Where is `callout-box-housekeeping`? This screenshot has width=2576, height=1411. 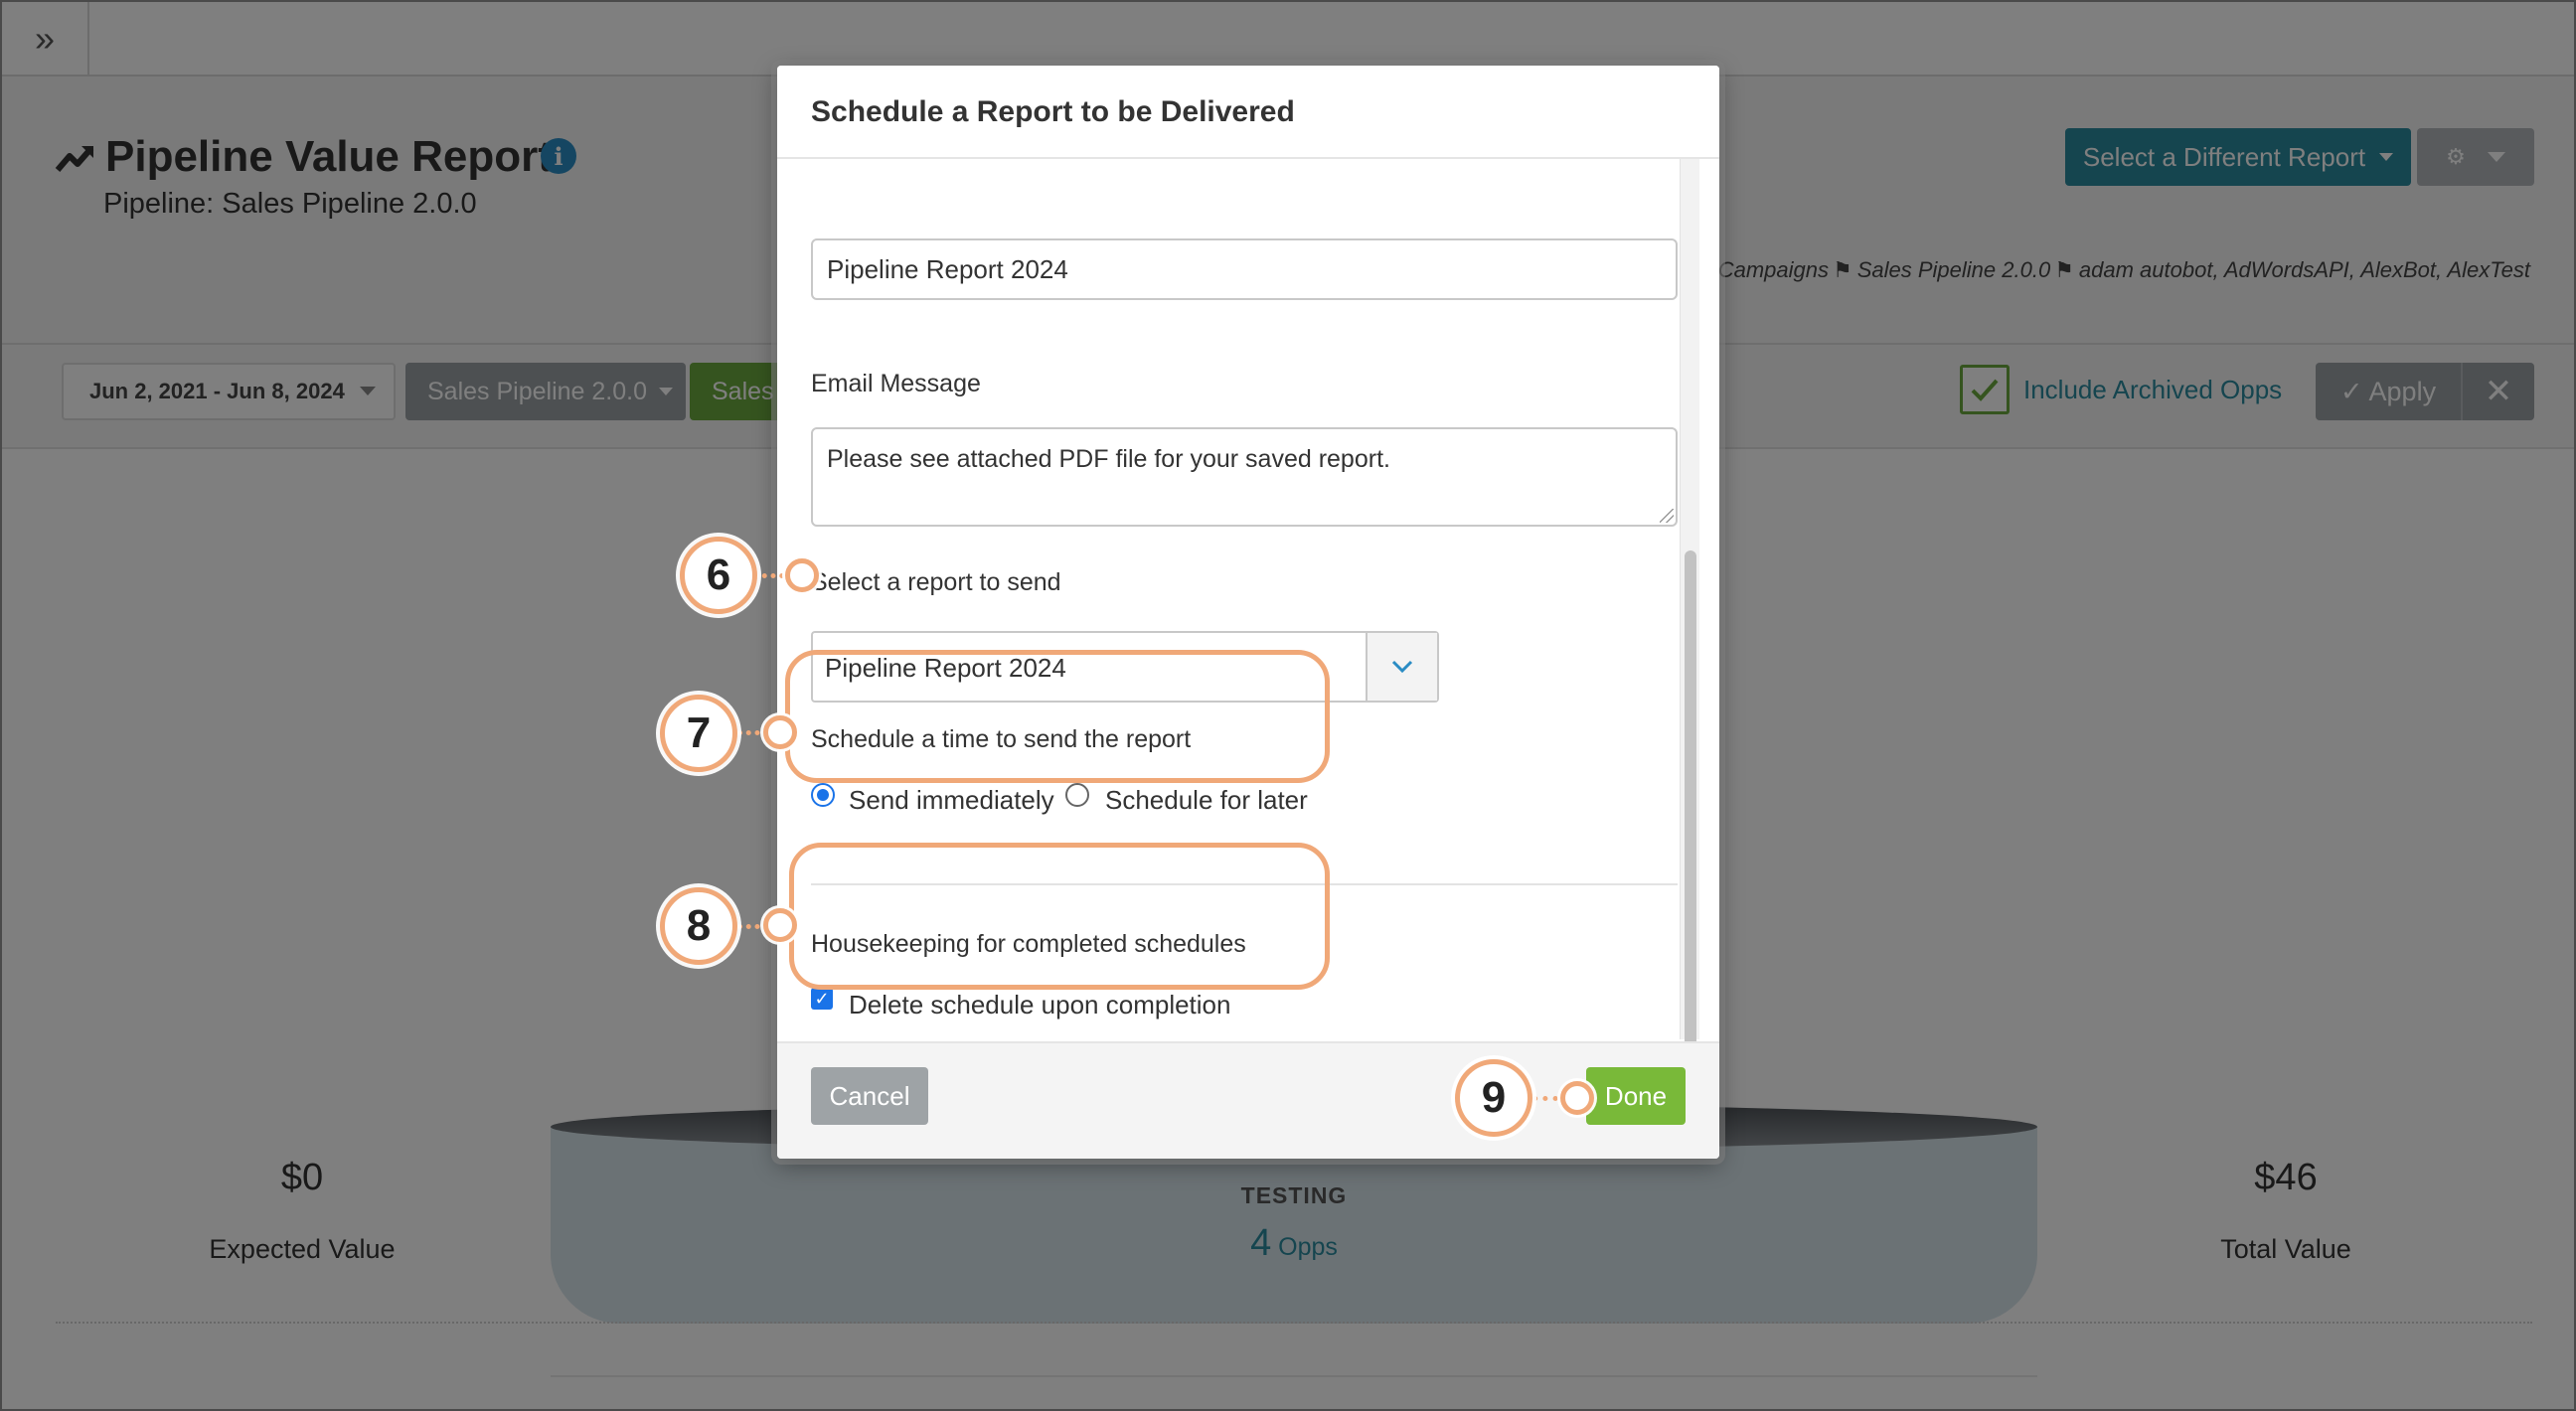
callout-box-housekeeping is located at coordinates (1059, 917).